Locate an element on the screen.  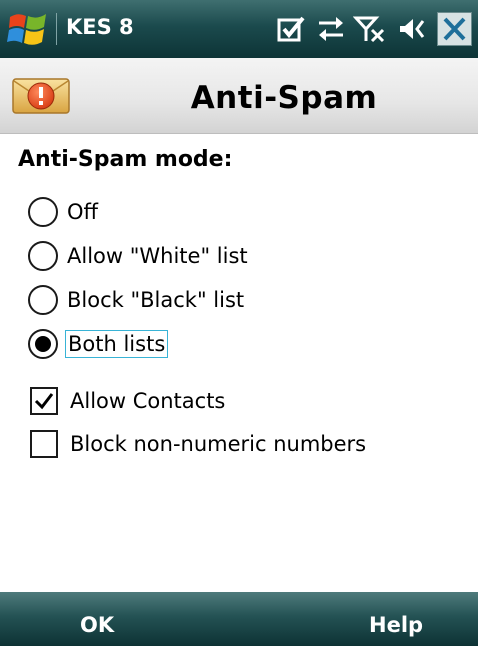
radio-label: Off is located at coordinates (82, 212).